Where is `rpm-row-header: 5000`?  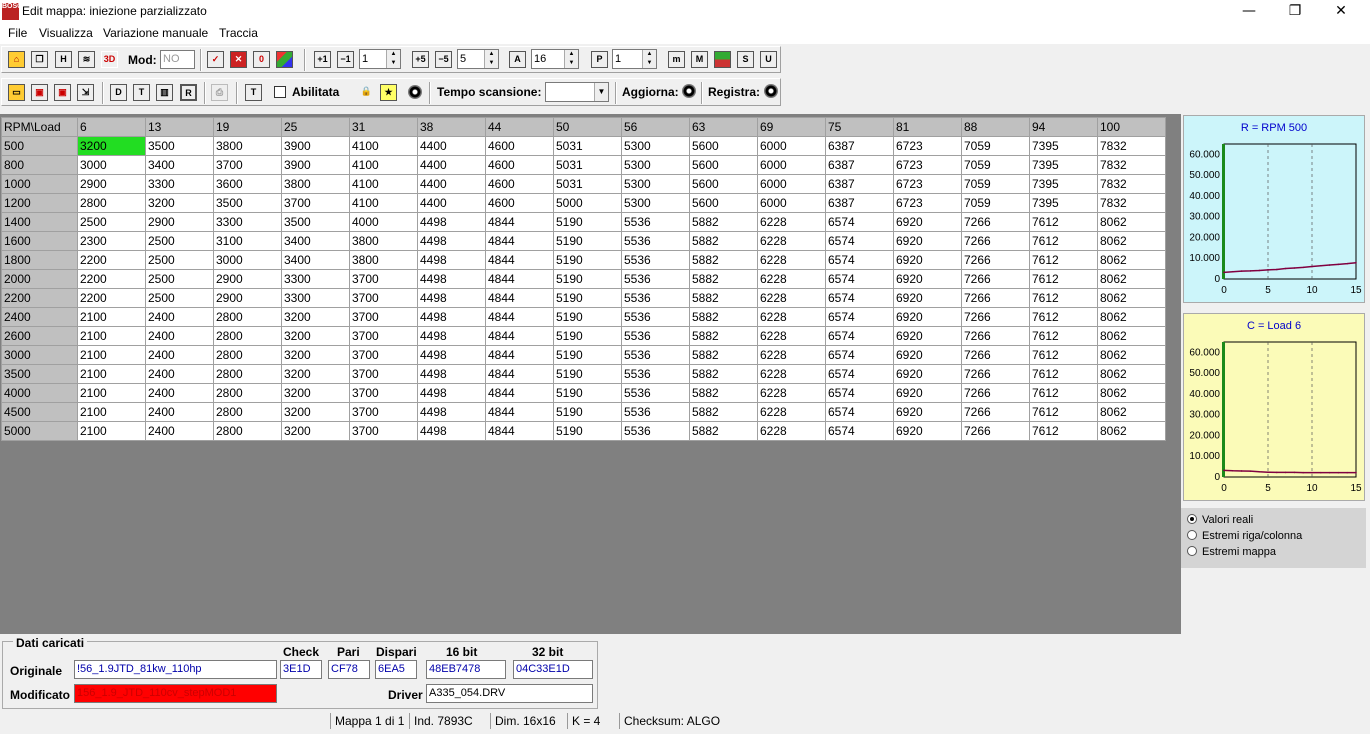
rpm-row-header: 5000 is located at coordinates (39, 431).